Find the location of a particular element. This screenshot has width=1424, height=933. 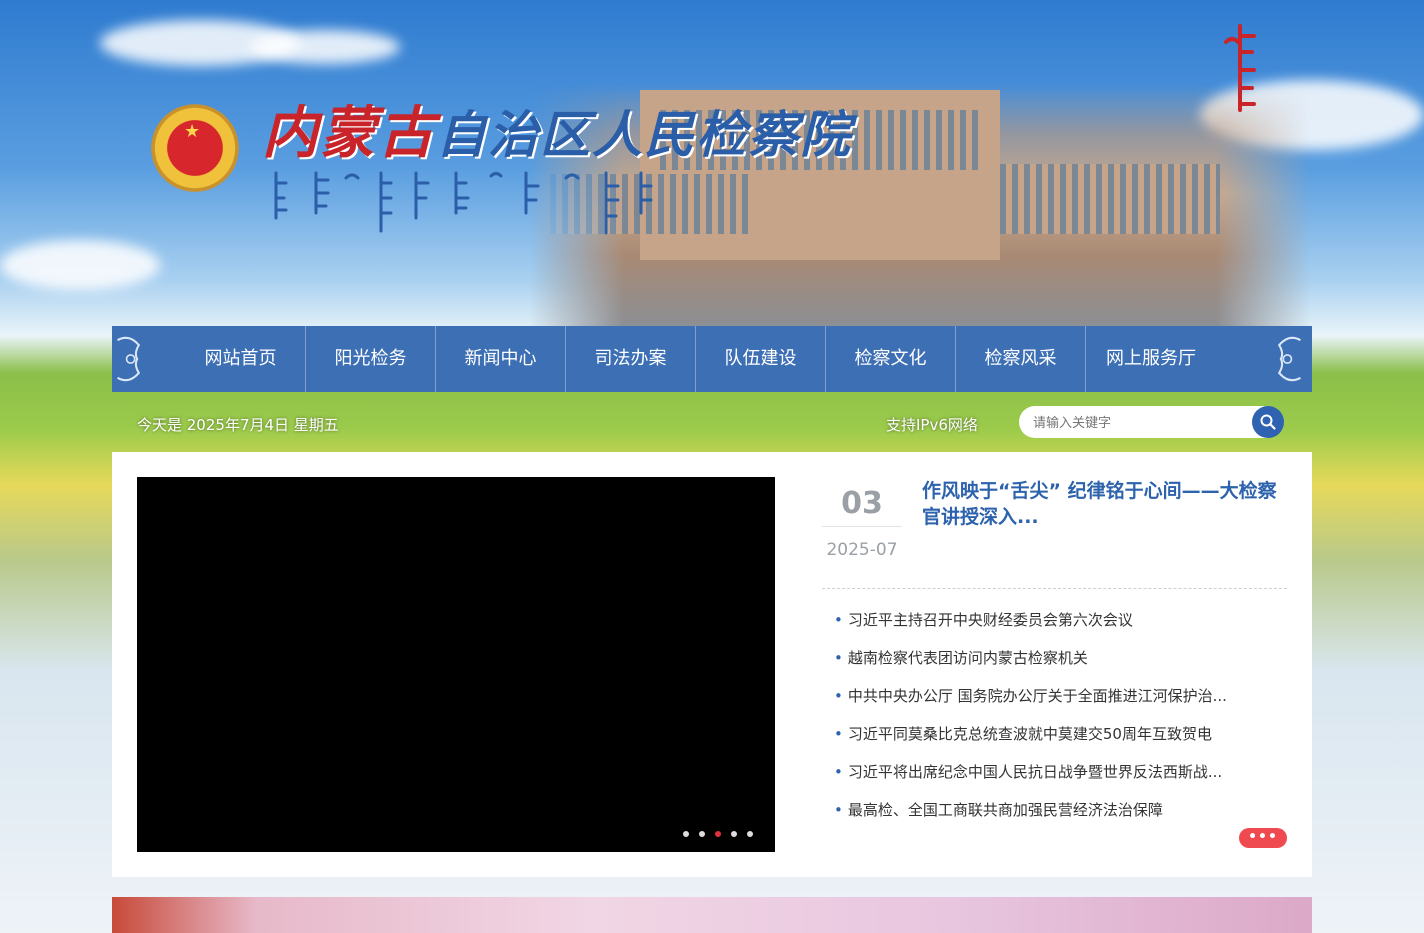

current-date: 今天是 2025年7月4日 星期五 is located at coordinates (238, 425).